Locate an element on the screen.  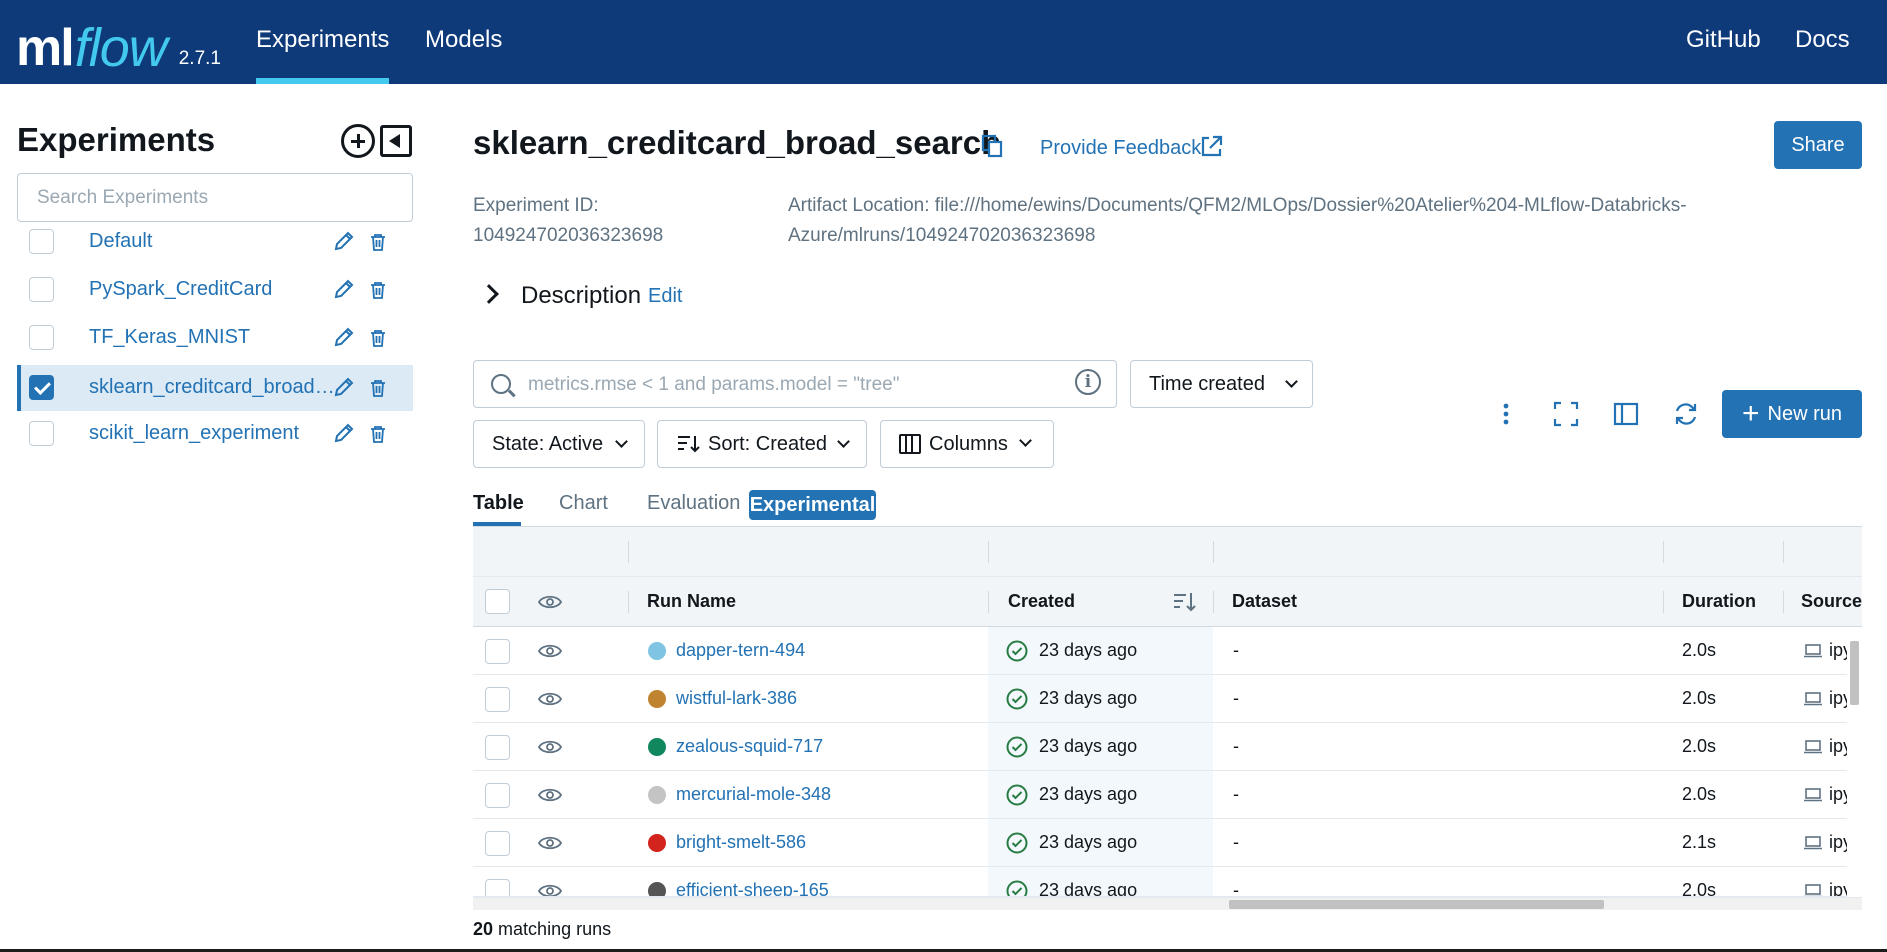
sidebar-item-sklearn-creditcard: sklearn_creditcard_broad_search is located at coordinates (215, 388).